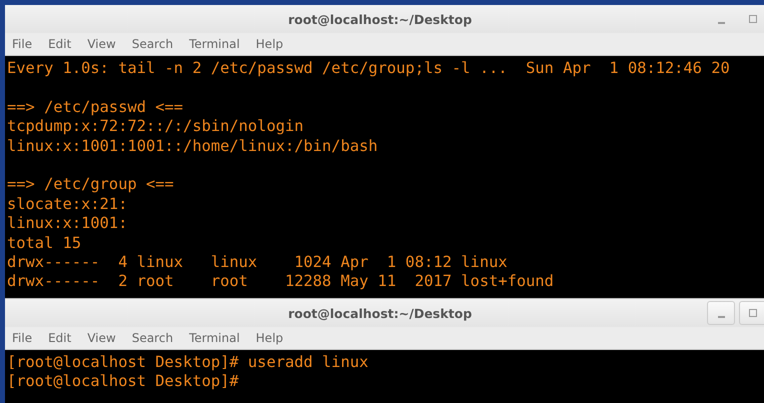 Image resolution: width=764 pixels, height=403 pixels. What do you see at coordinates (257, 262) in the screenshot?
I see `terminal-line: drwx------ 4 linux linux 1024 Apr 1 08:12 linux` at bounding box center [257, 262].